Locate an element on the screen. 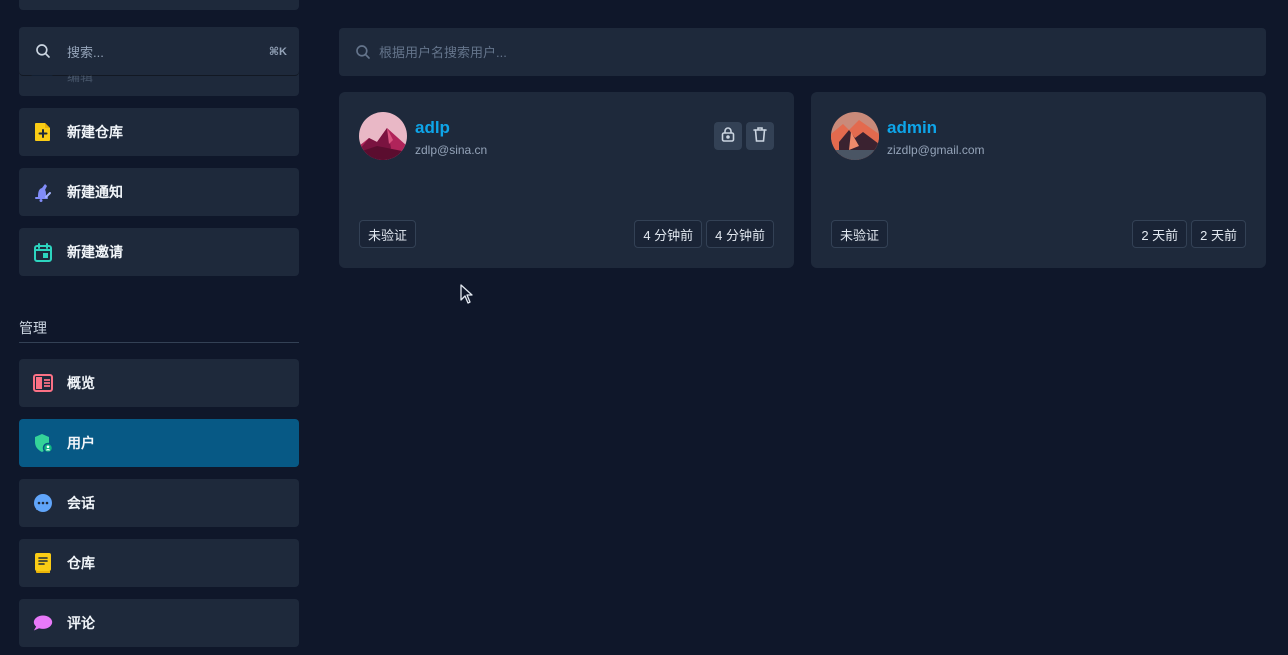 This screenshot has height=655, width=1288. sidebar-item-repos: 仓库 is located at coordinates (159, 563).